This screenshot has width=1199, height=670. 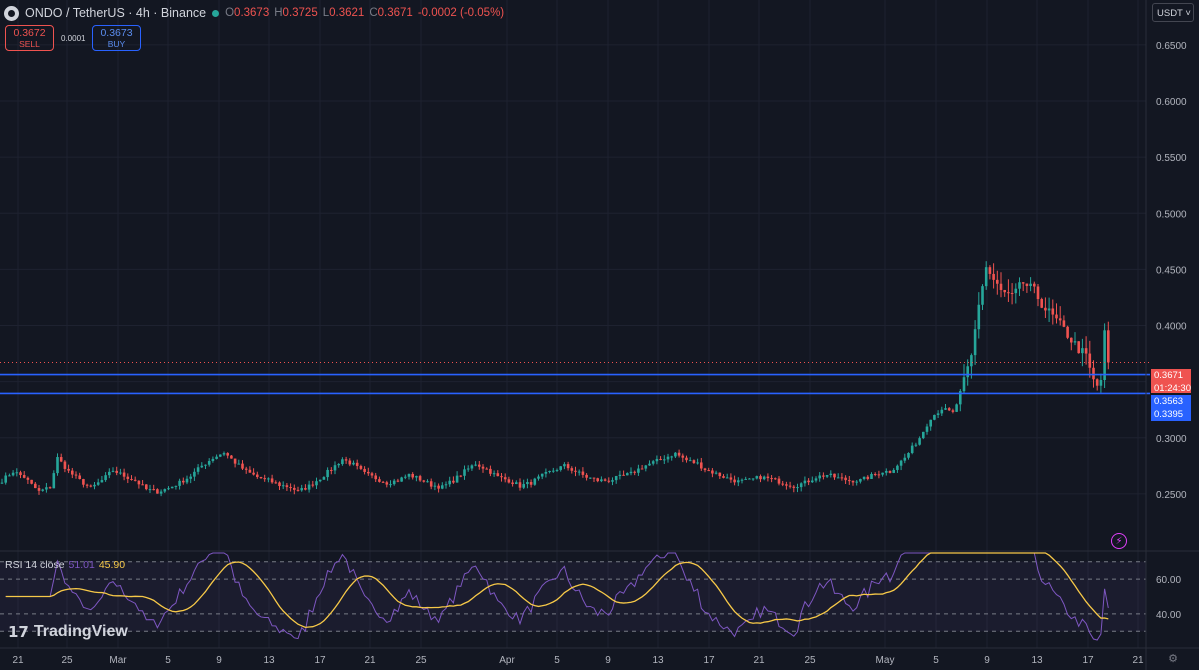 I want to click on currency-select: USDT ˅, so click(x=1173, y=12).